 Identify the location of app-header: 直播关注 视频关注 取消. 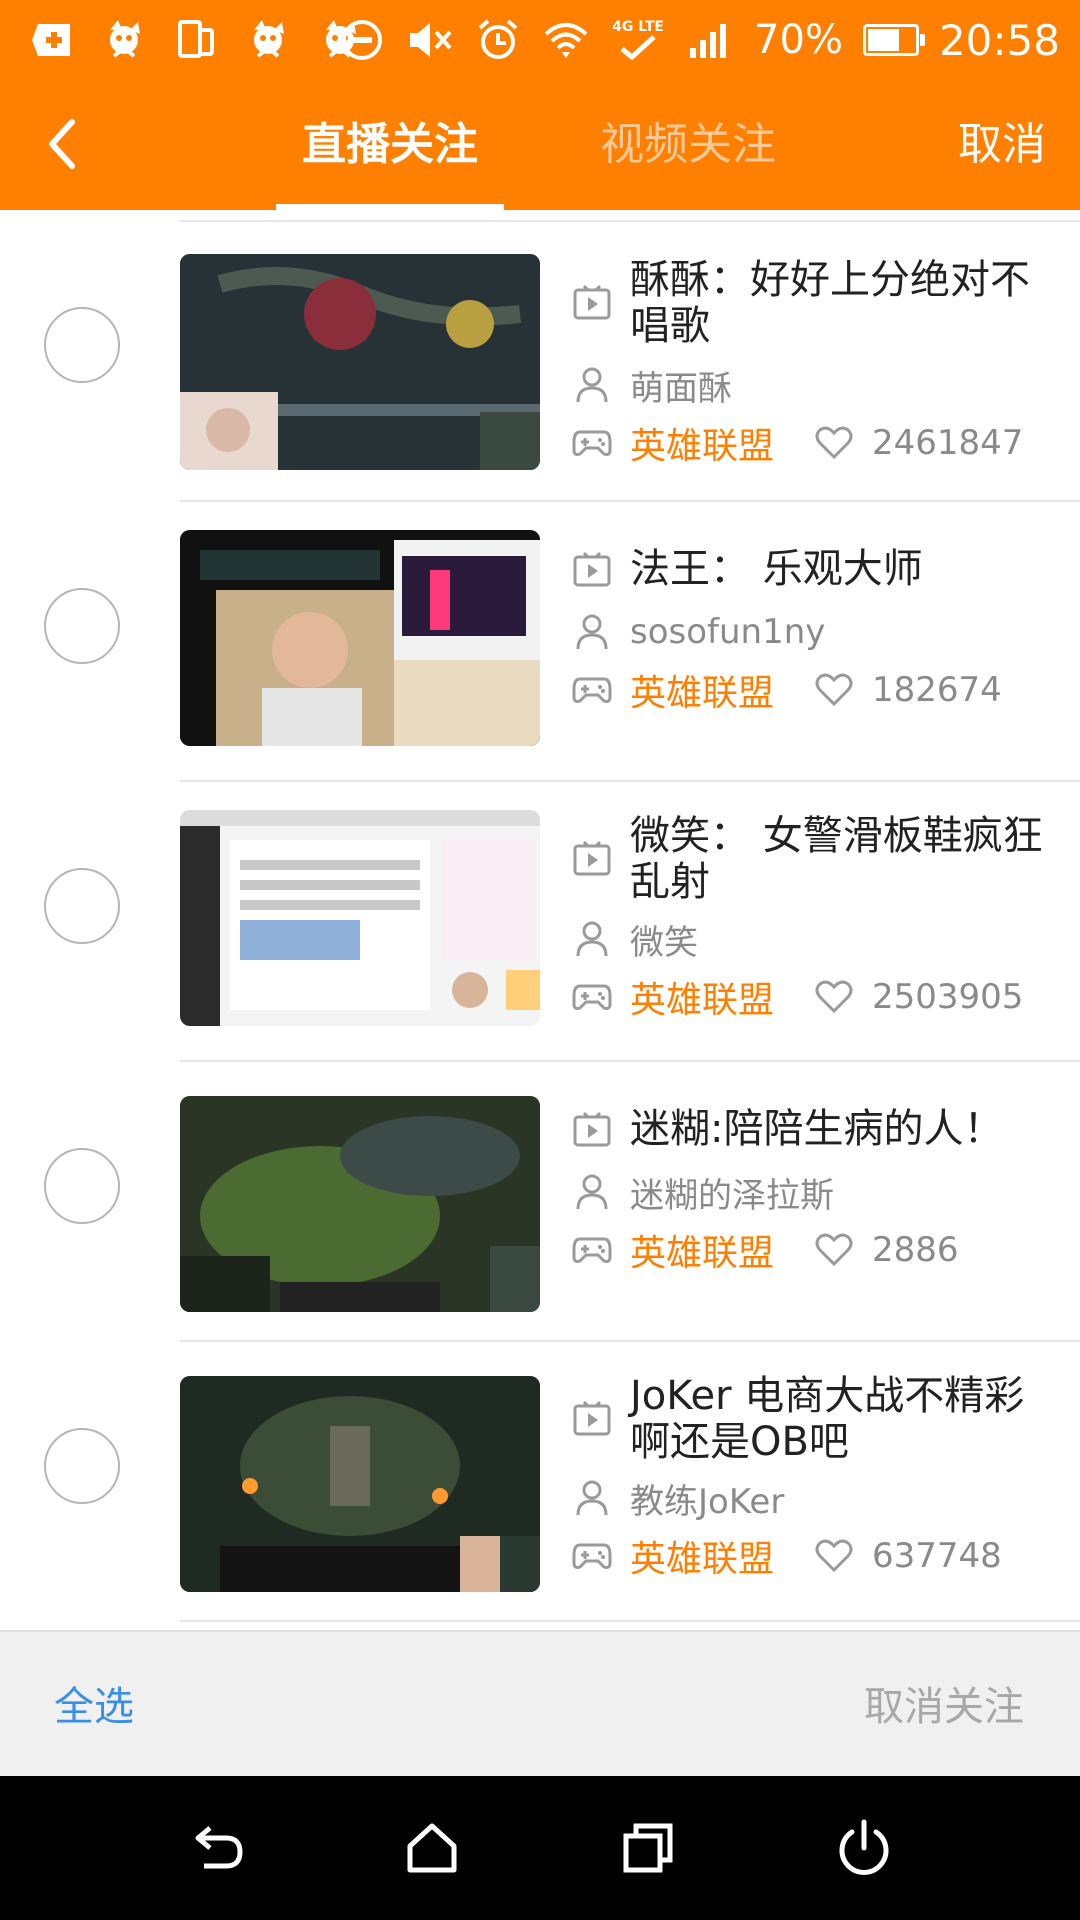
(540, 145).